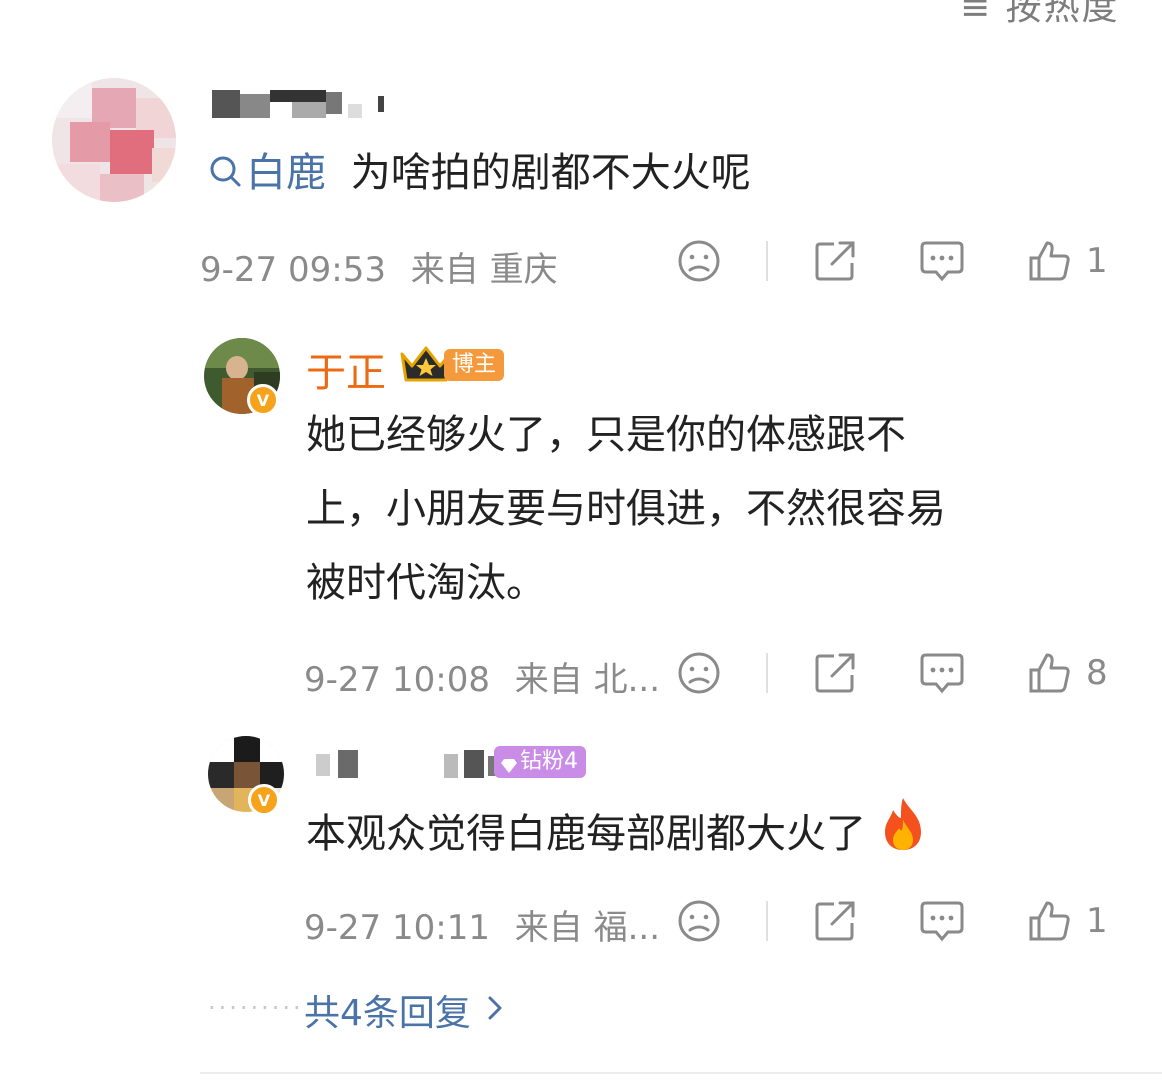  I want to click on comment-meta: 9-27 09:53 来自 重庆, so click(379, 266).